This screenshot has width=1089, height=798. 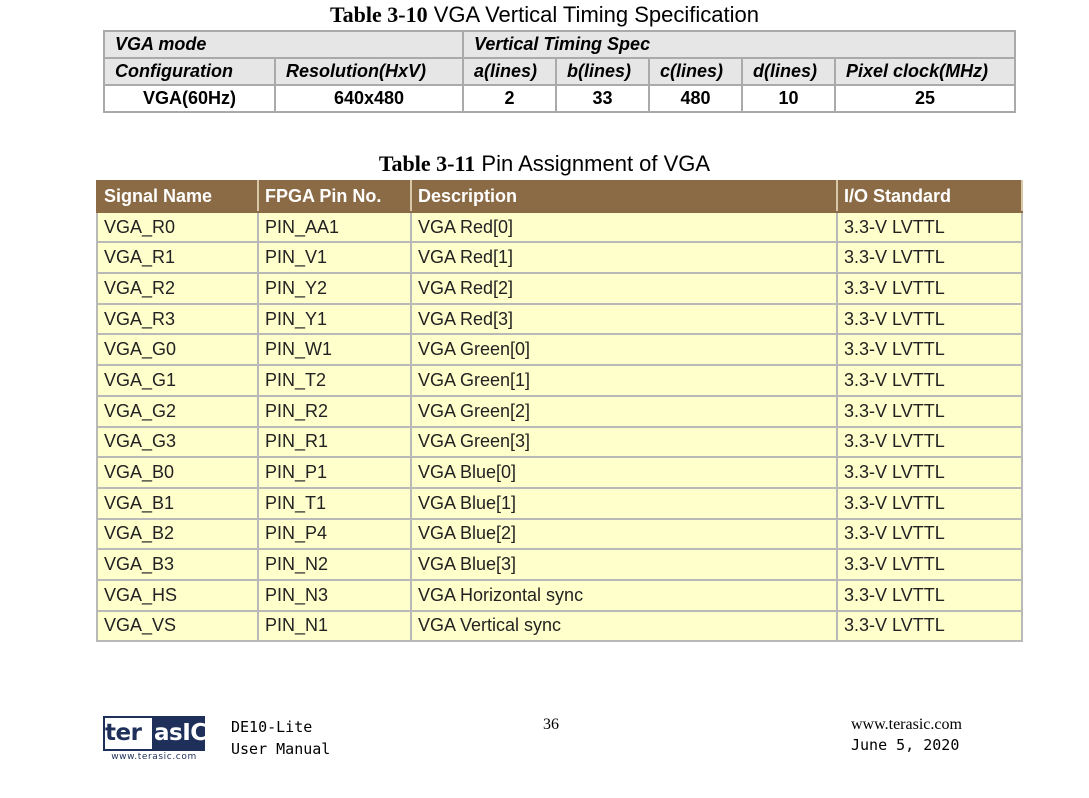 What do you see at coordinates (624, 472) in the screenshot?
I see `table-cell: VGA Blue[0]` at bounding box center [624, 472].